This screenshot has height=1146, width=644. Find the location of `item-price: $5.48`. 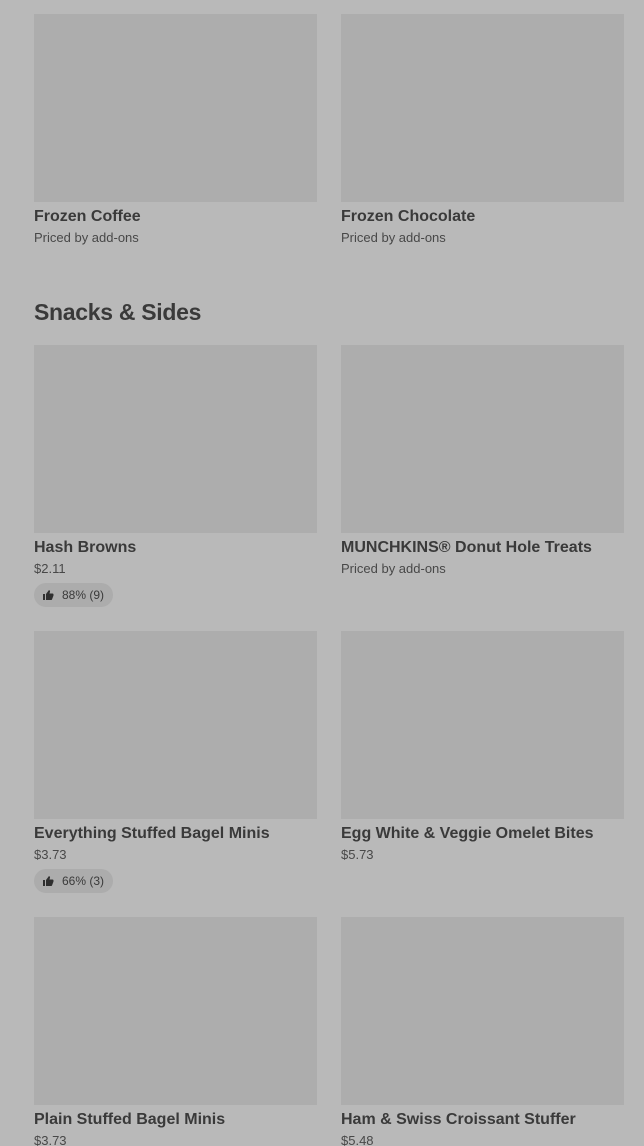

item-price: $5.48 is located at coordinates (357, 1139).